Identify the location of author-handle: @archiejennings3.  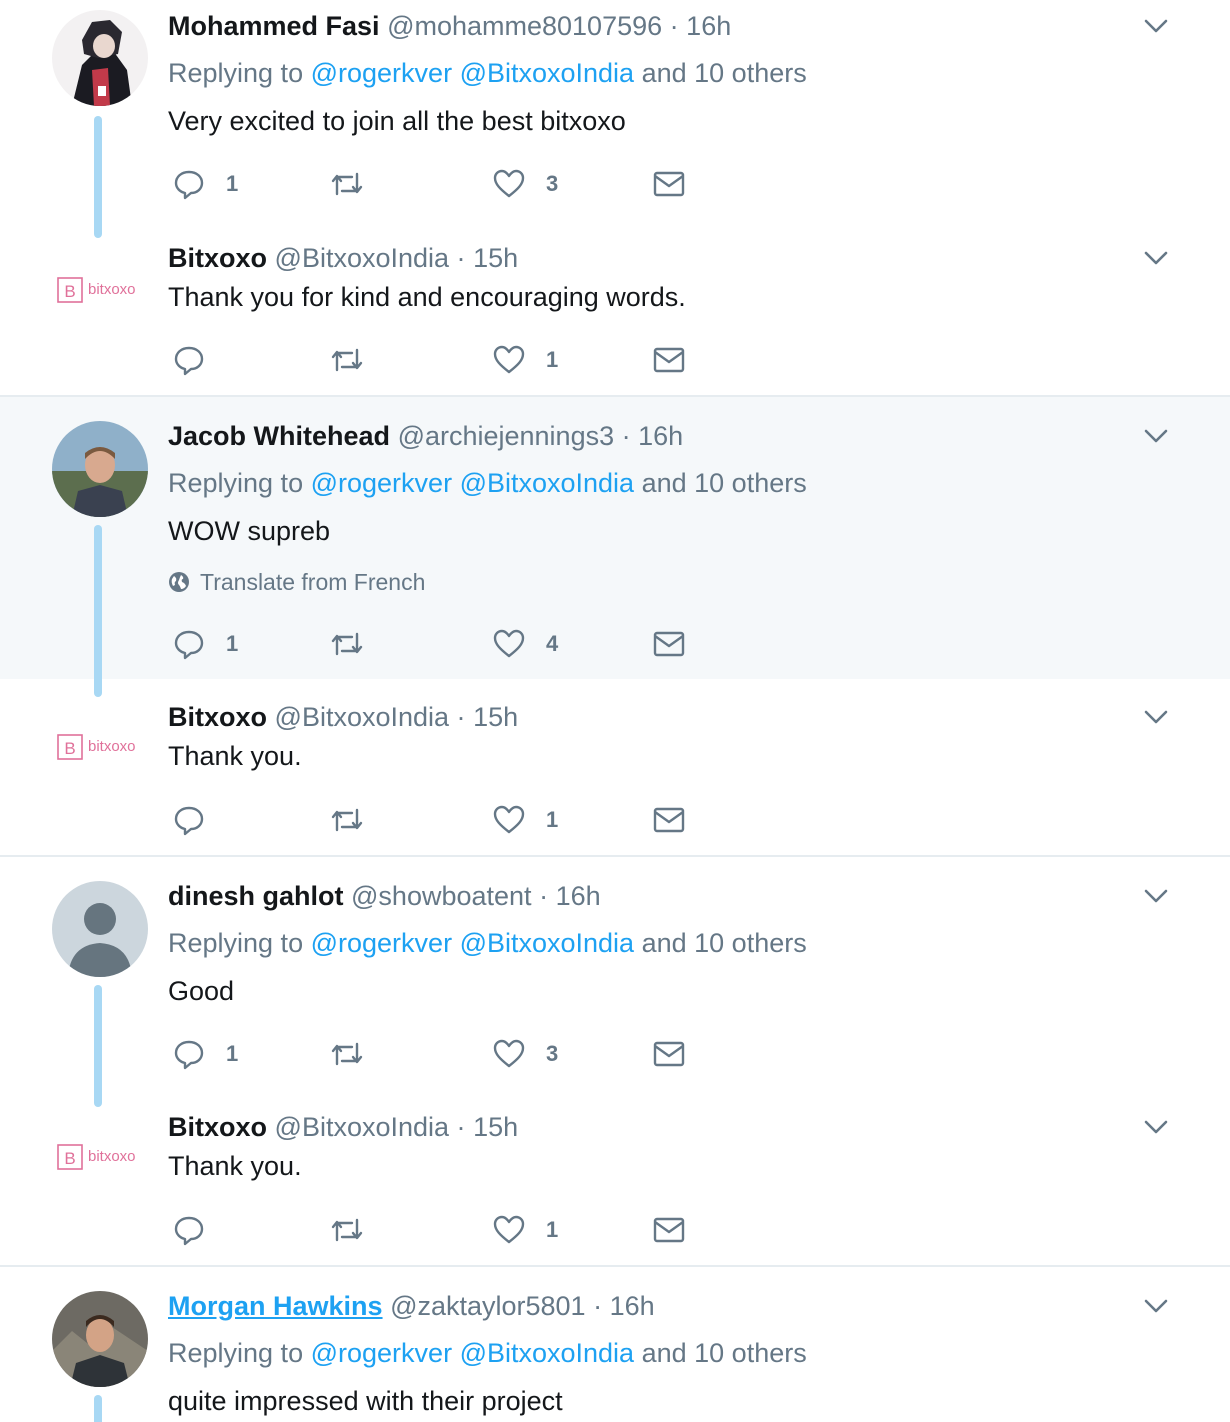
(506, 436).